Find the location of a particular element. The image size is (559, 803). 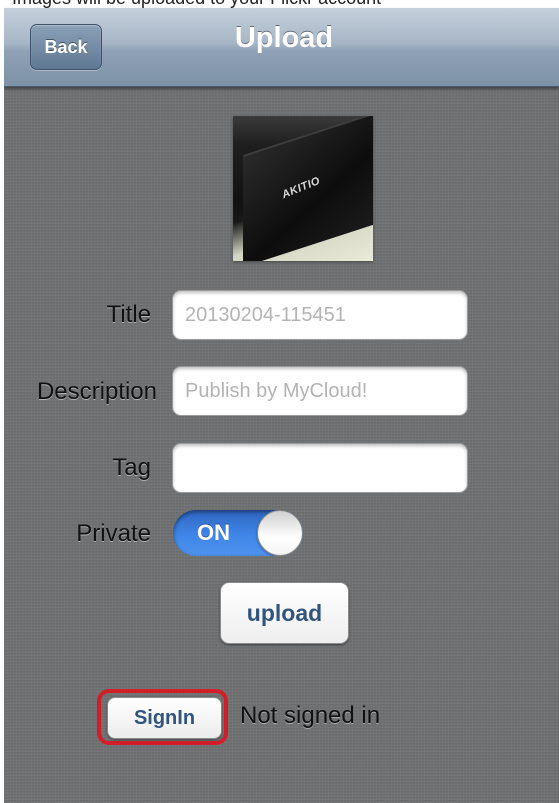

tag-label: Tag is located at coordinates (131, 467).